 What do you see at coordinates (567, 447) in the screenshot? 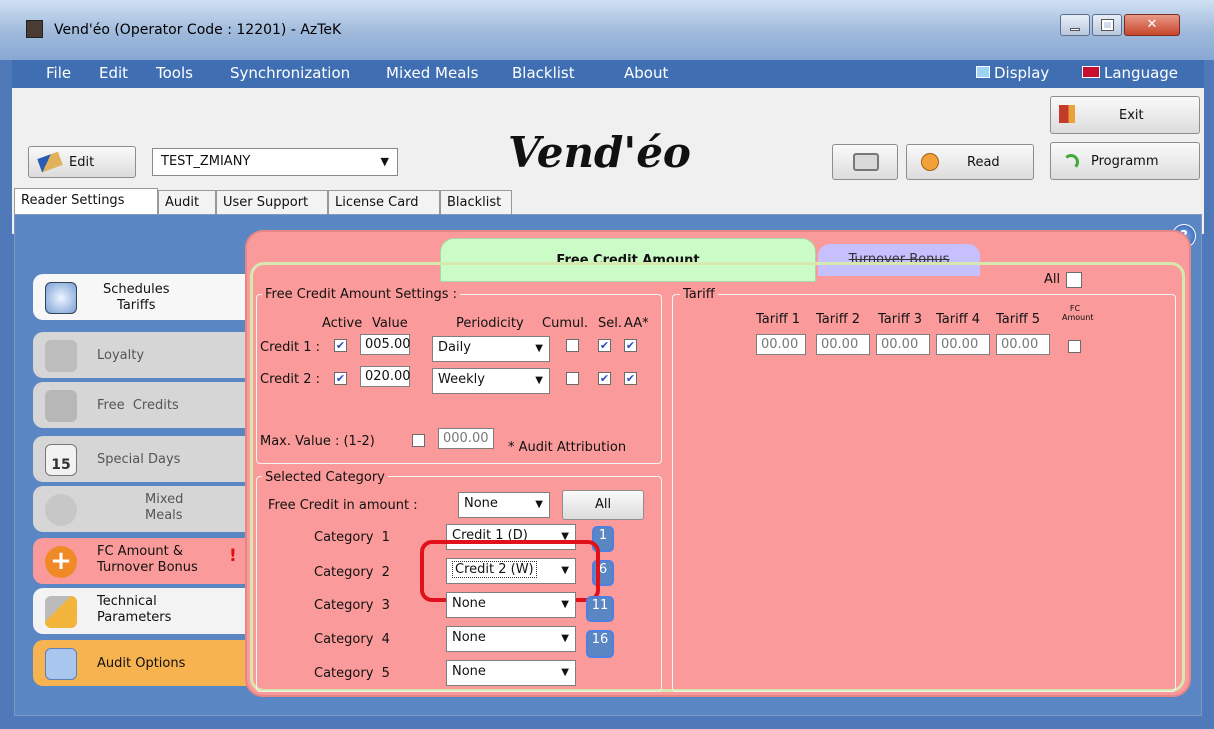
I see `audit-attribution-note: * Audit Attribution` at bounding box center [567, 447].